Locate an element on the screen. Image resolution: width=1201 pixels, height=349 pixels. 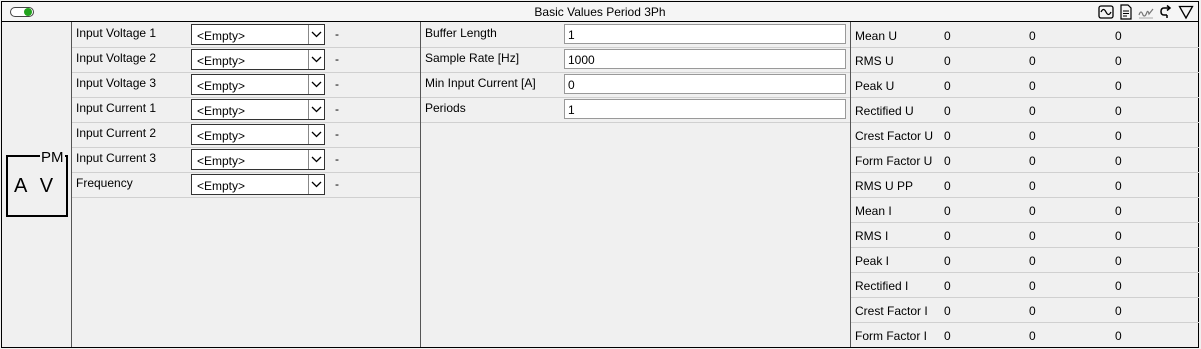
input-row: Input Voltage 1 <Empty> - is located at coordinates (246, 35).